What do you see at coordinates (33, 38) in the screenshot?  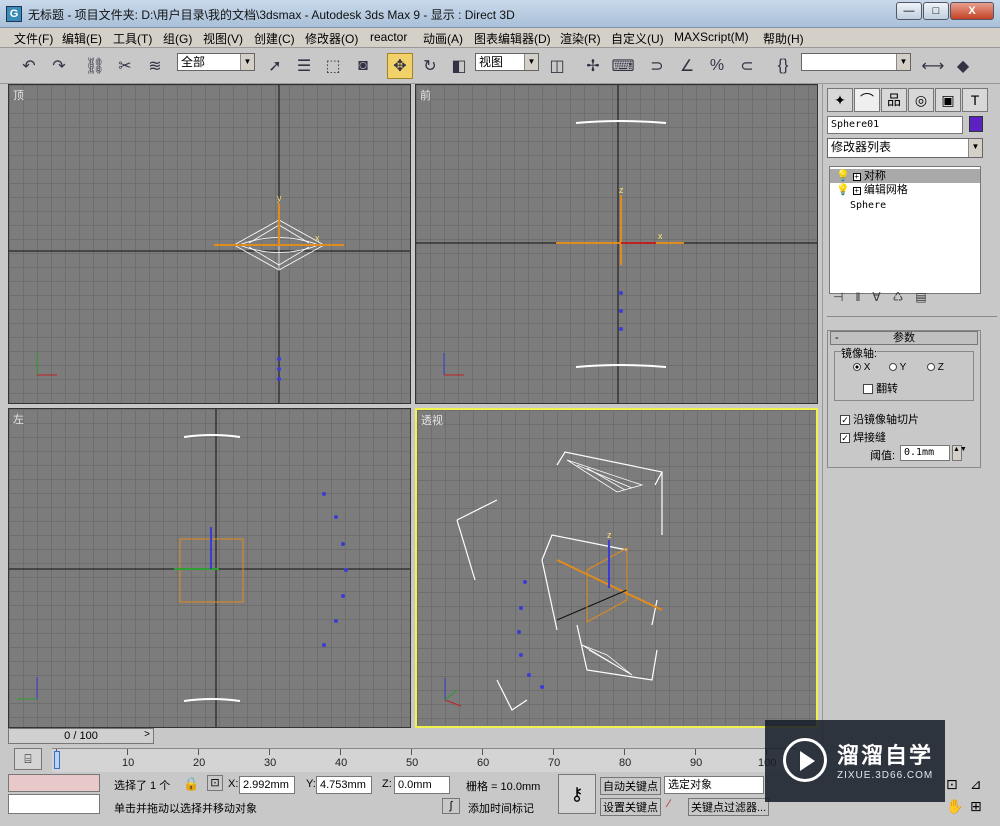 I see `menu-file: 文件(F)` at bounding box center [33, 38].